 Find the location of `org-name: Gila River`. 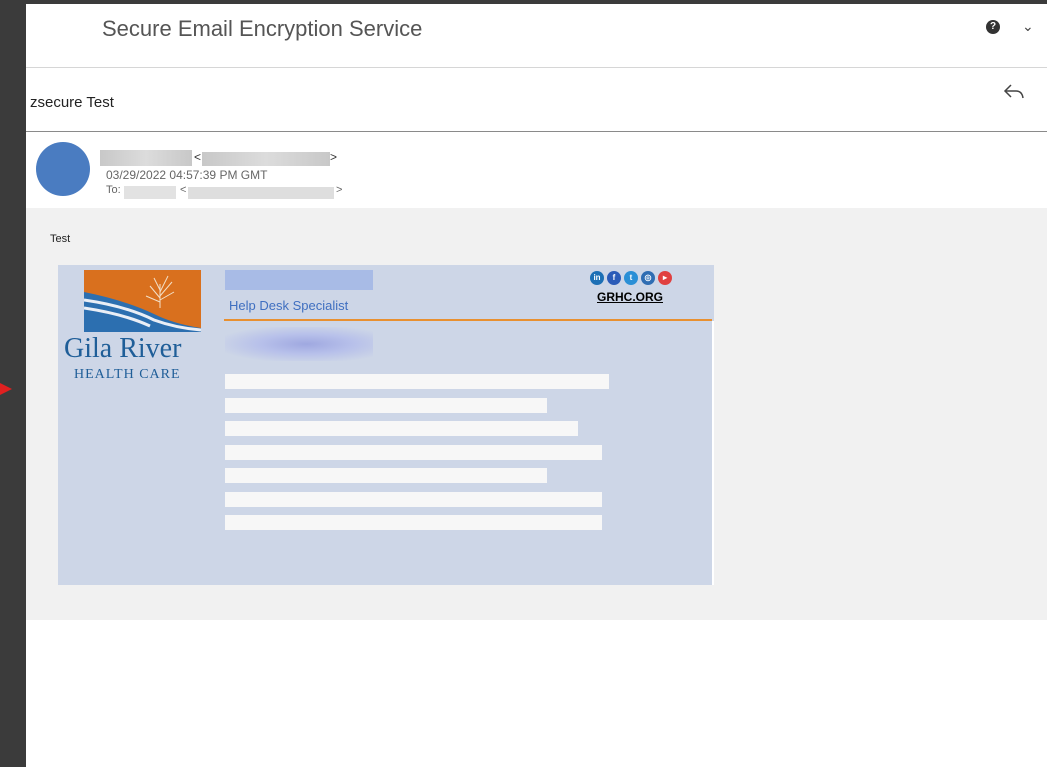

org-name: Gila River is located at coordinates (123, 348).